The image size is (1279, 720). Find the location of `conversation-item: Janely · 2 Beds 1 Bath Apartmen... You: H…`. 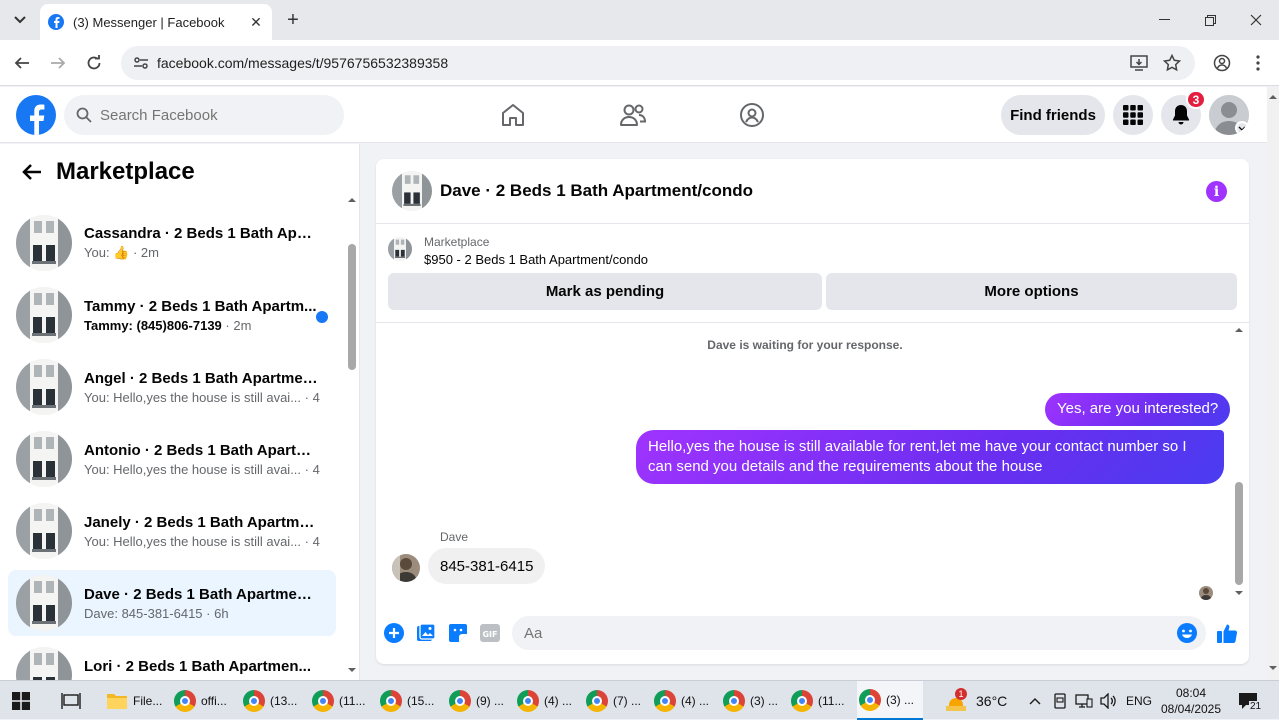

conversation-item: Janely · 2 Beds 1 Bath Apartmen... You: H… is located at coordinates (172, 531).